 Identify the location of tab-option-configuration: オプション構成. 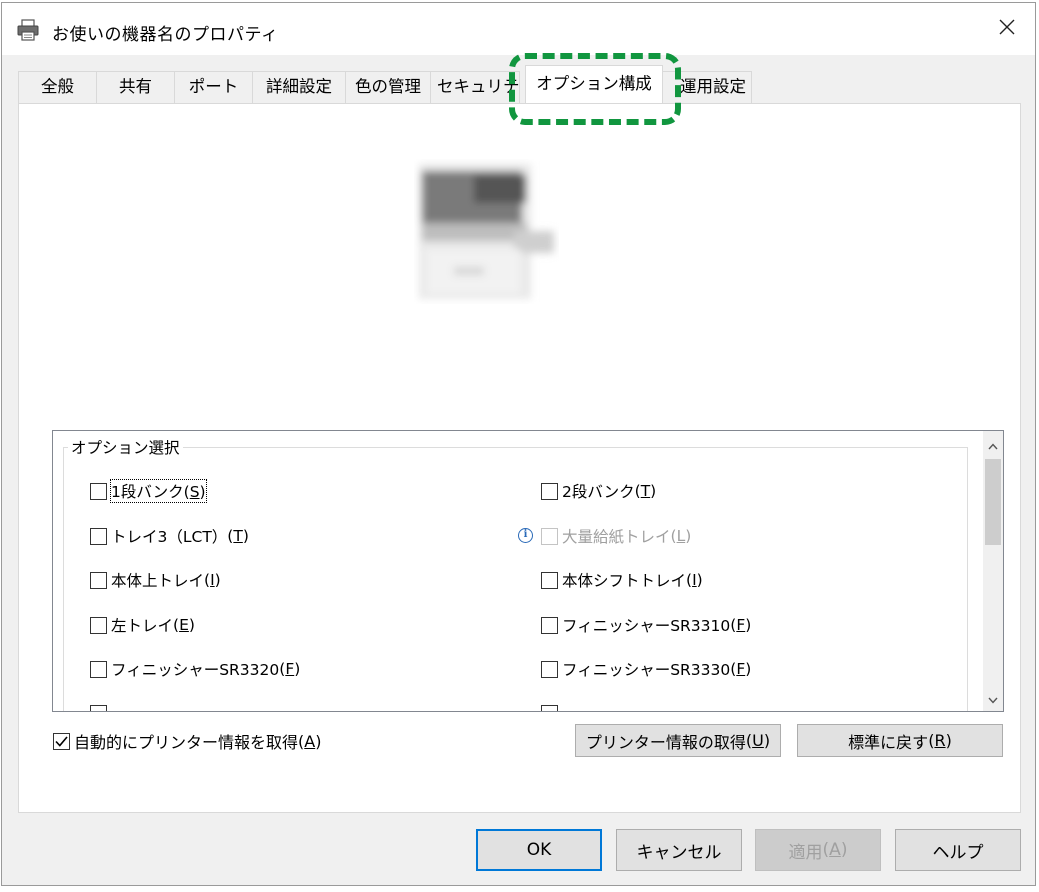
(594, 84).